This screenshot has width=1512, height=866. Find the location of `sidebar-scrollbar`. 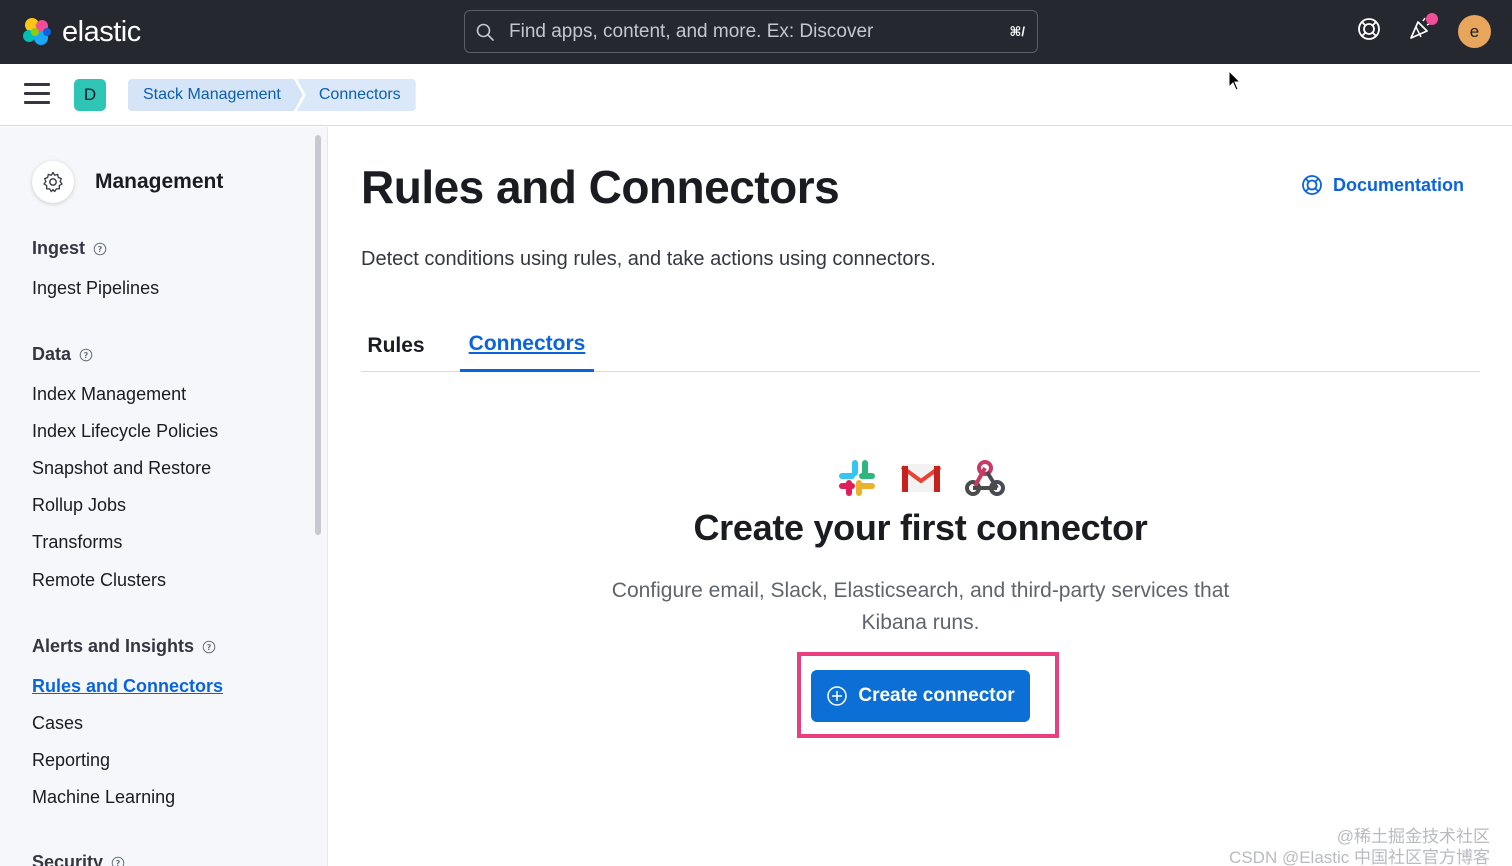

sidebar-scrollbar is located at coordinates (318, 335).